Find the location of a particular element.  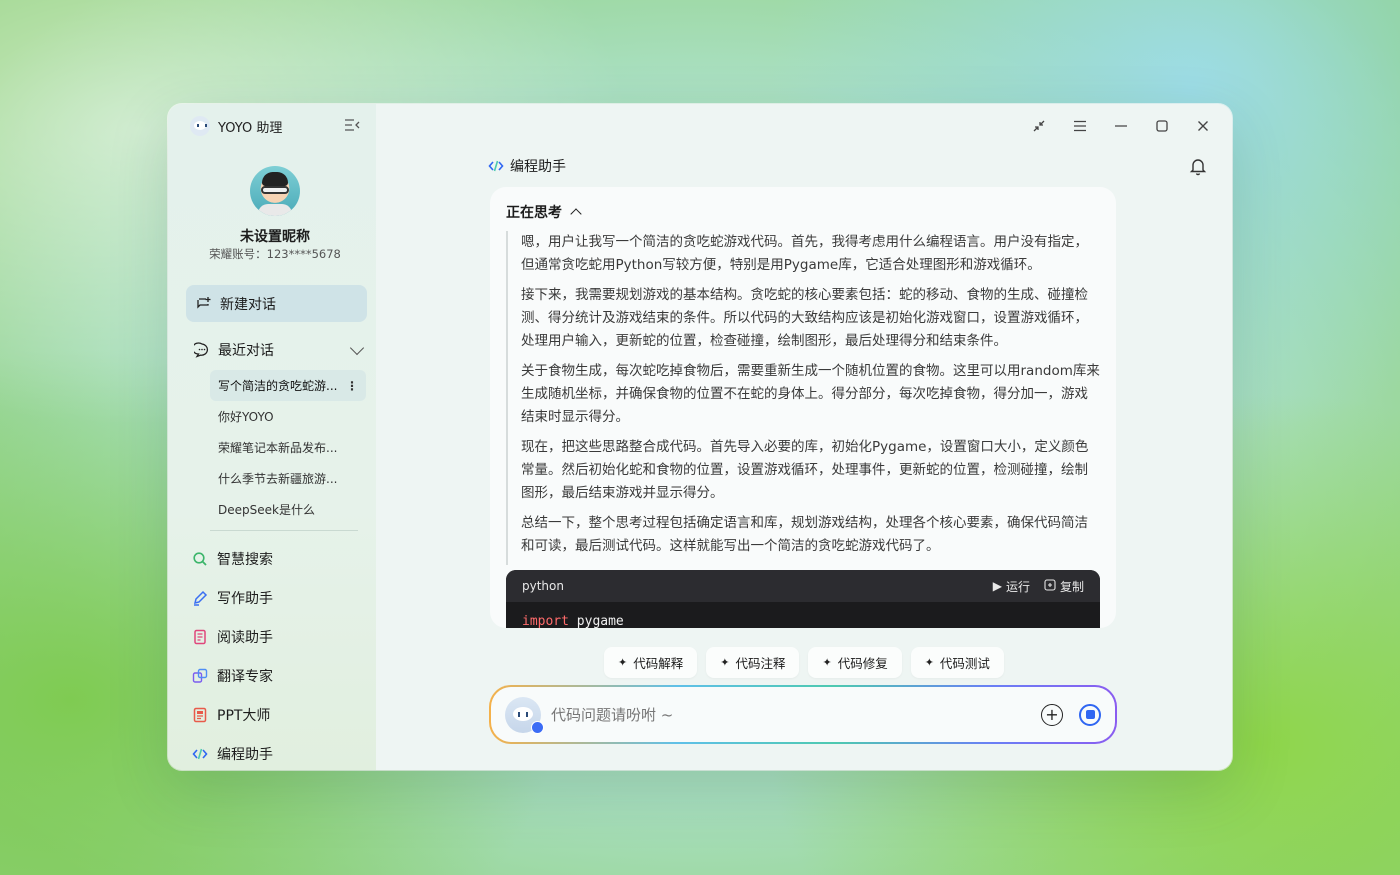

chip-label: 代码测试 is located at coordinates (964, 663).